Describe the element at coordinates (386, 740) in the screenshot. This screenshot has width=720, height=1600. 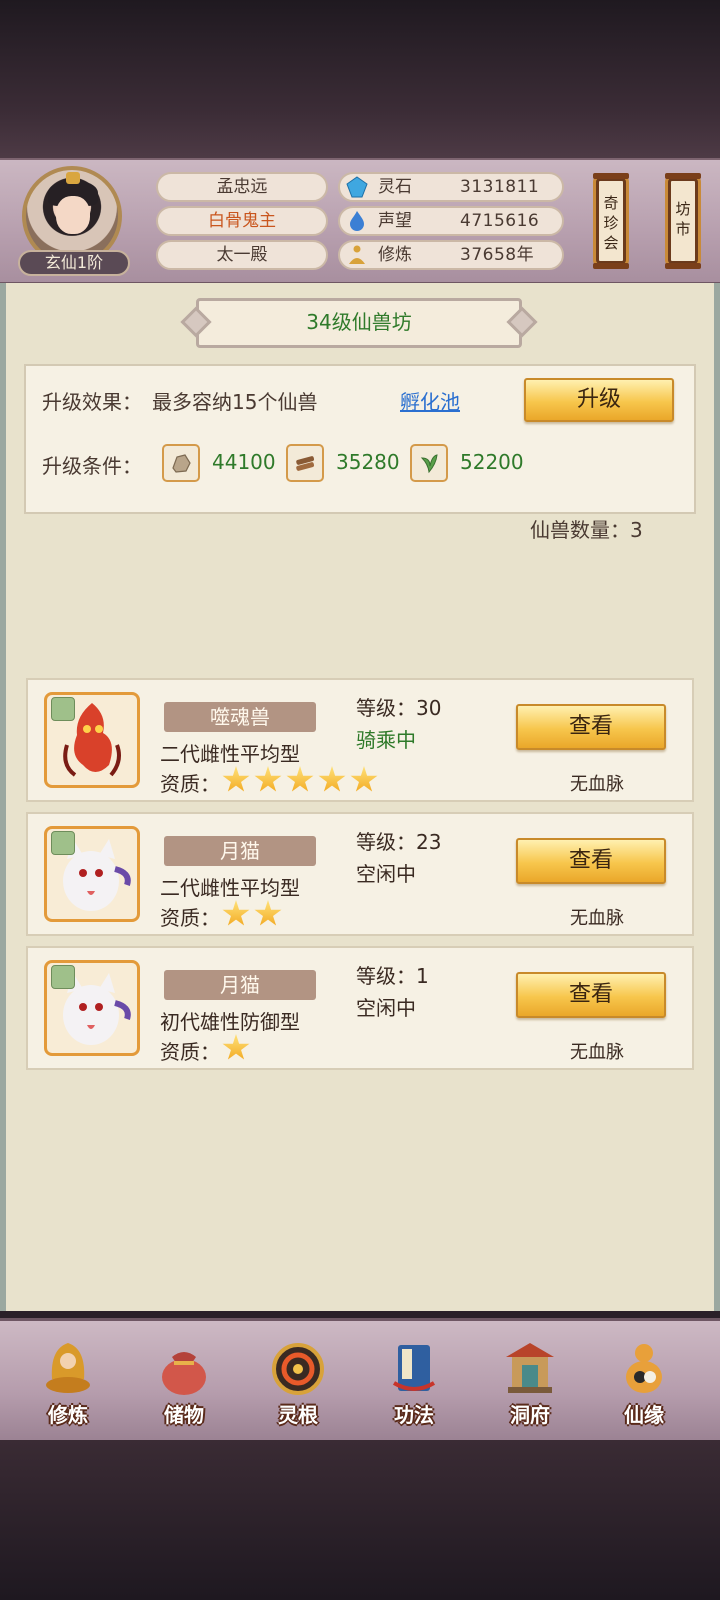
I see `pet-status: 骑乘中` at that location.